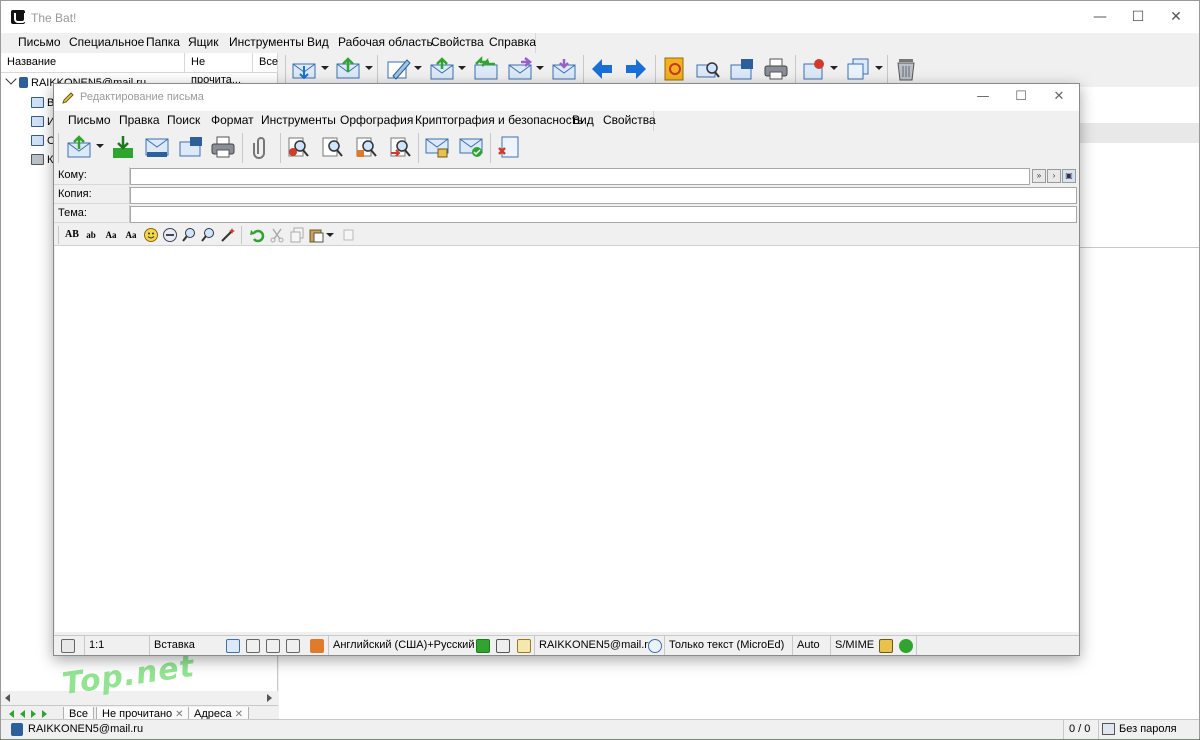  What do you see at coordinates (44, 714) in the screenshot?
I see `last-tab-icon` at bounding box center [44, 714].